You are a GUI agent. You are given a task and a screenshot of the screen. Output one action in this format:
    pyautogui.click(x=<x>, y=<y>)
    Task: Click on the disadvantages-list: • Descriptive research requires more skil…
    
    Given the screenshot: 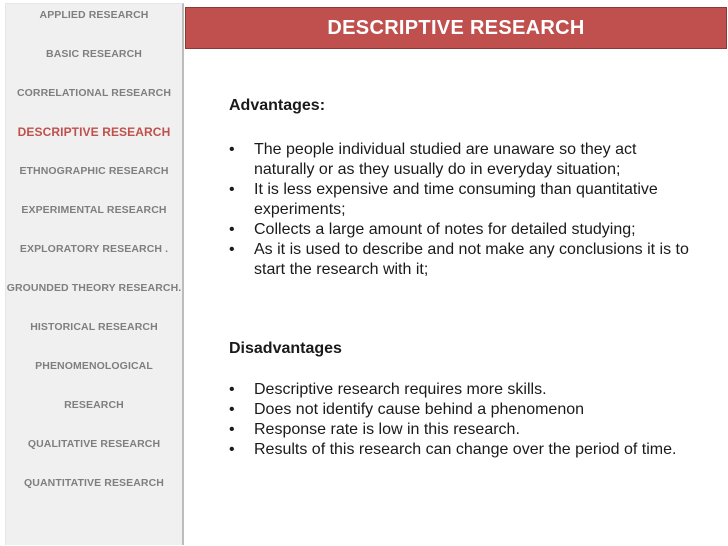 What is the action you would take?
    pyautogui.click(x=464, y=420)
    